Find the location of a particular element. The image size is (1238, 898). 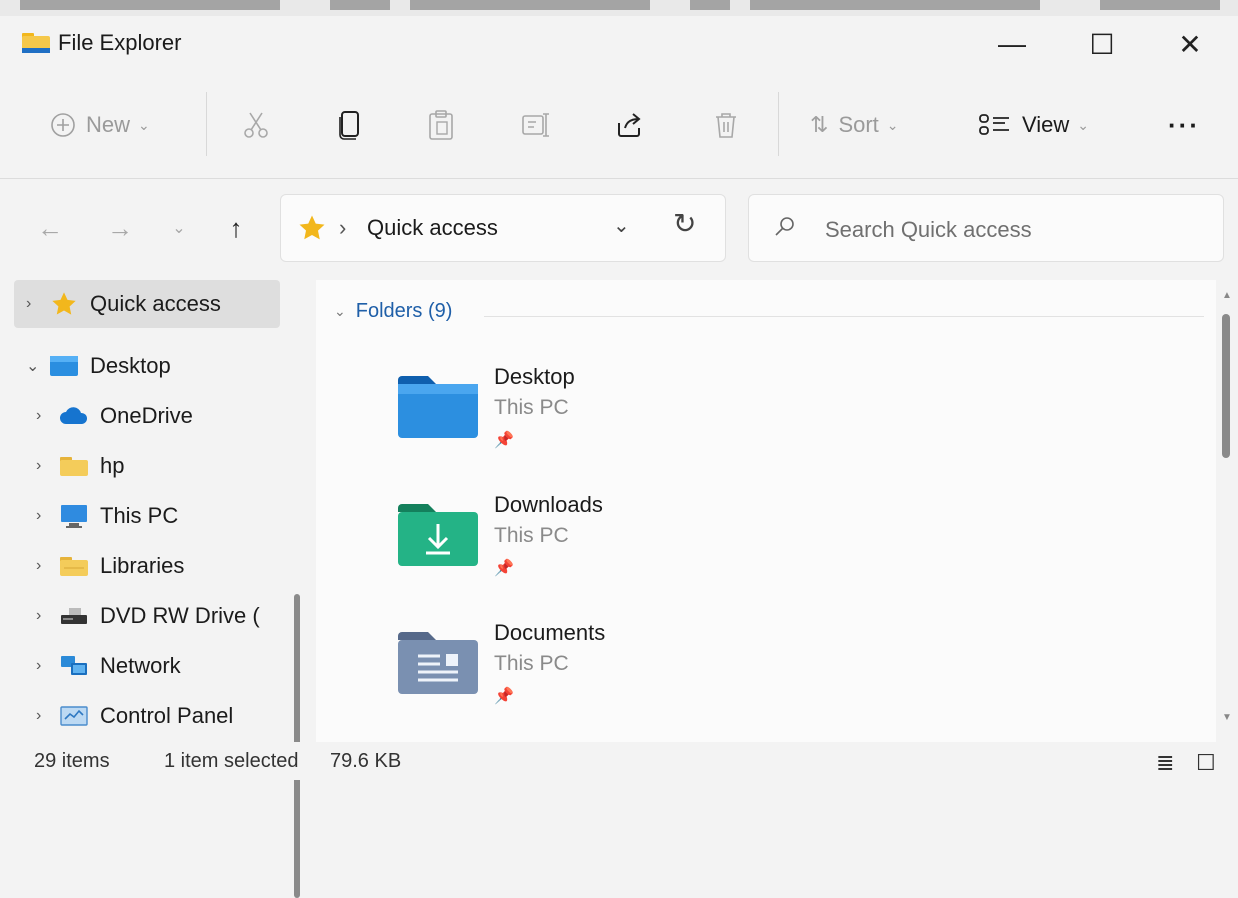

folder-name: Desktop is located at coordinates (534, 376).